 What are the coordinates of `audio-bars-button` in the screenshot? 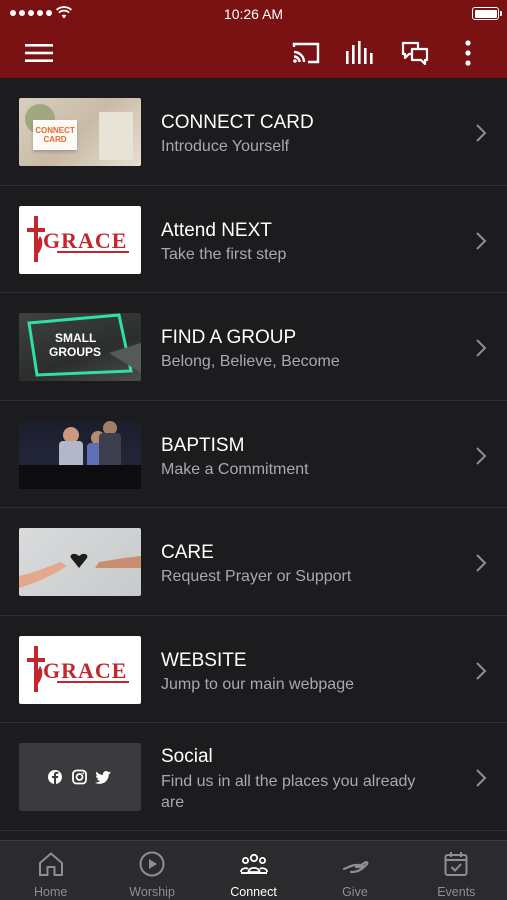 It's located at (360, 53).